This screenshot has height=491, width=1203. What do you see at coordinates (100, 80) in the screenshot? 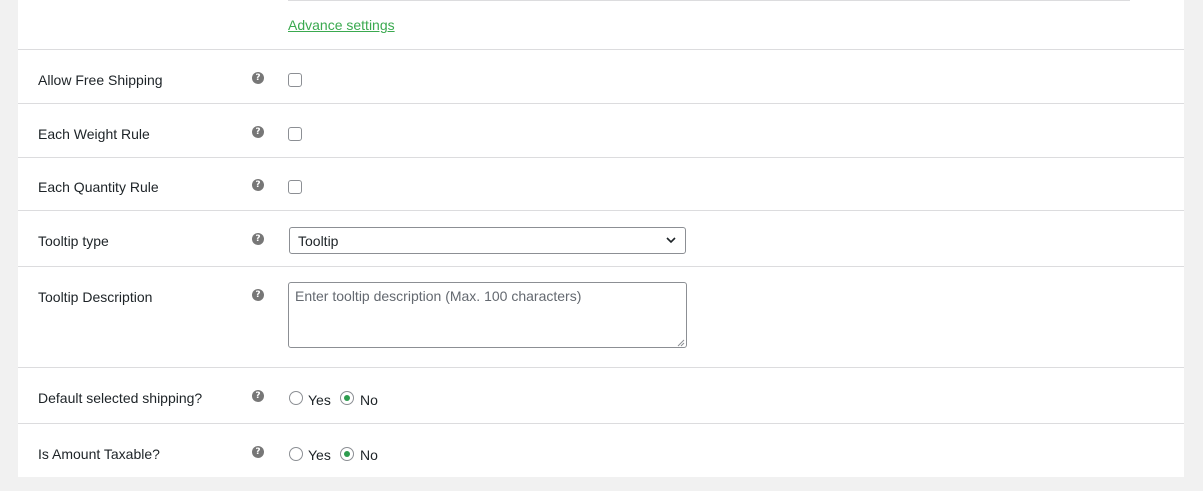
I see `field-label: Allow Free Shipping` at bounding box center [100, 80].